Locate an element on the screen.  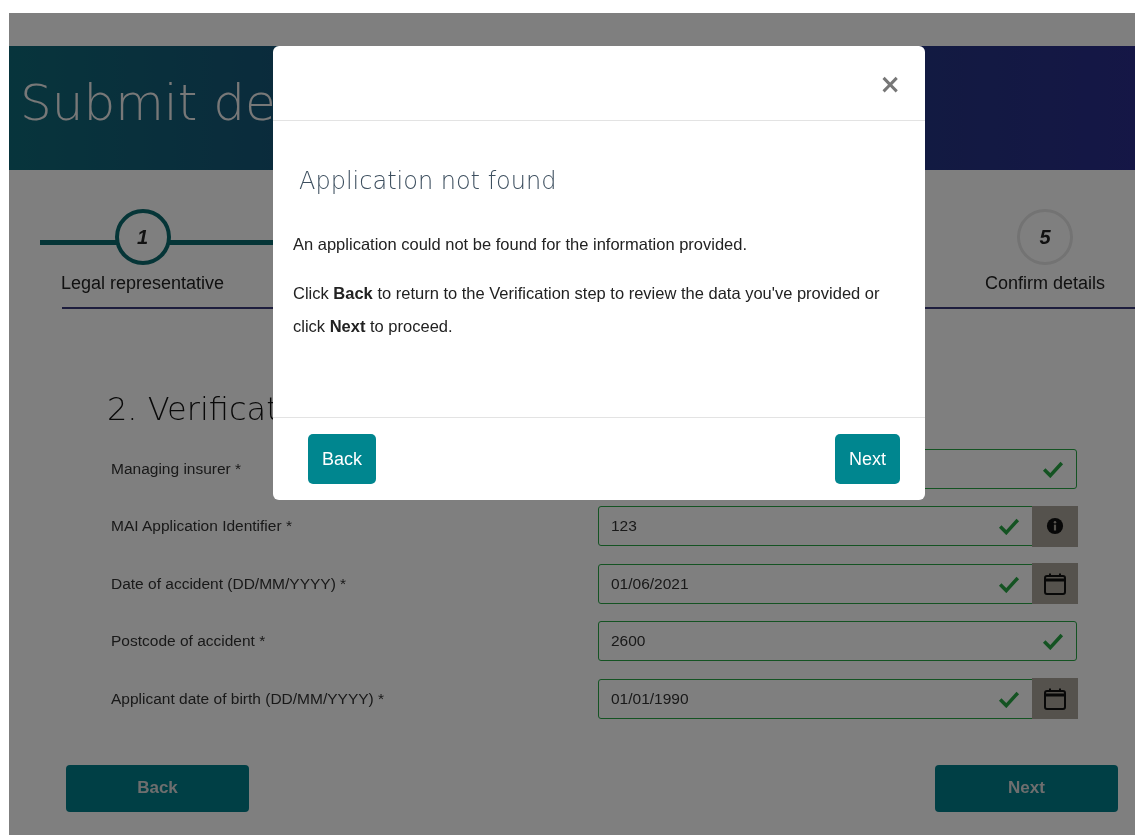
input-field: 01/01/1990 is located at coordinates (837, 698).